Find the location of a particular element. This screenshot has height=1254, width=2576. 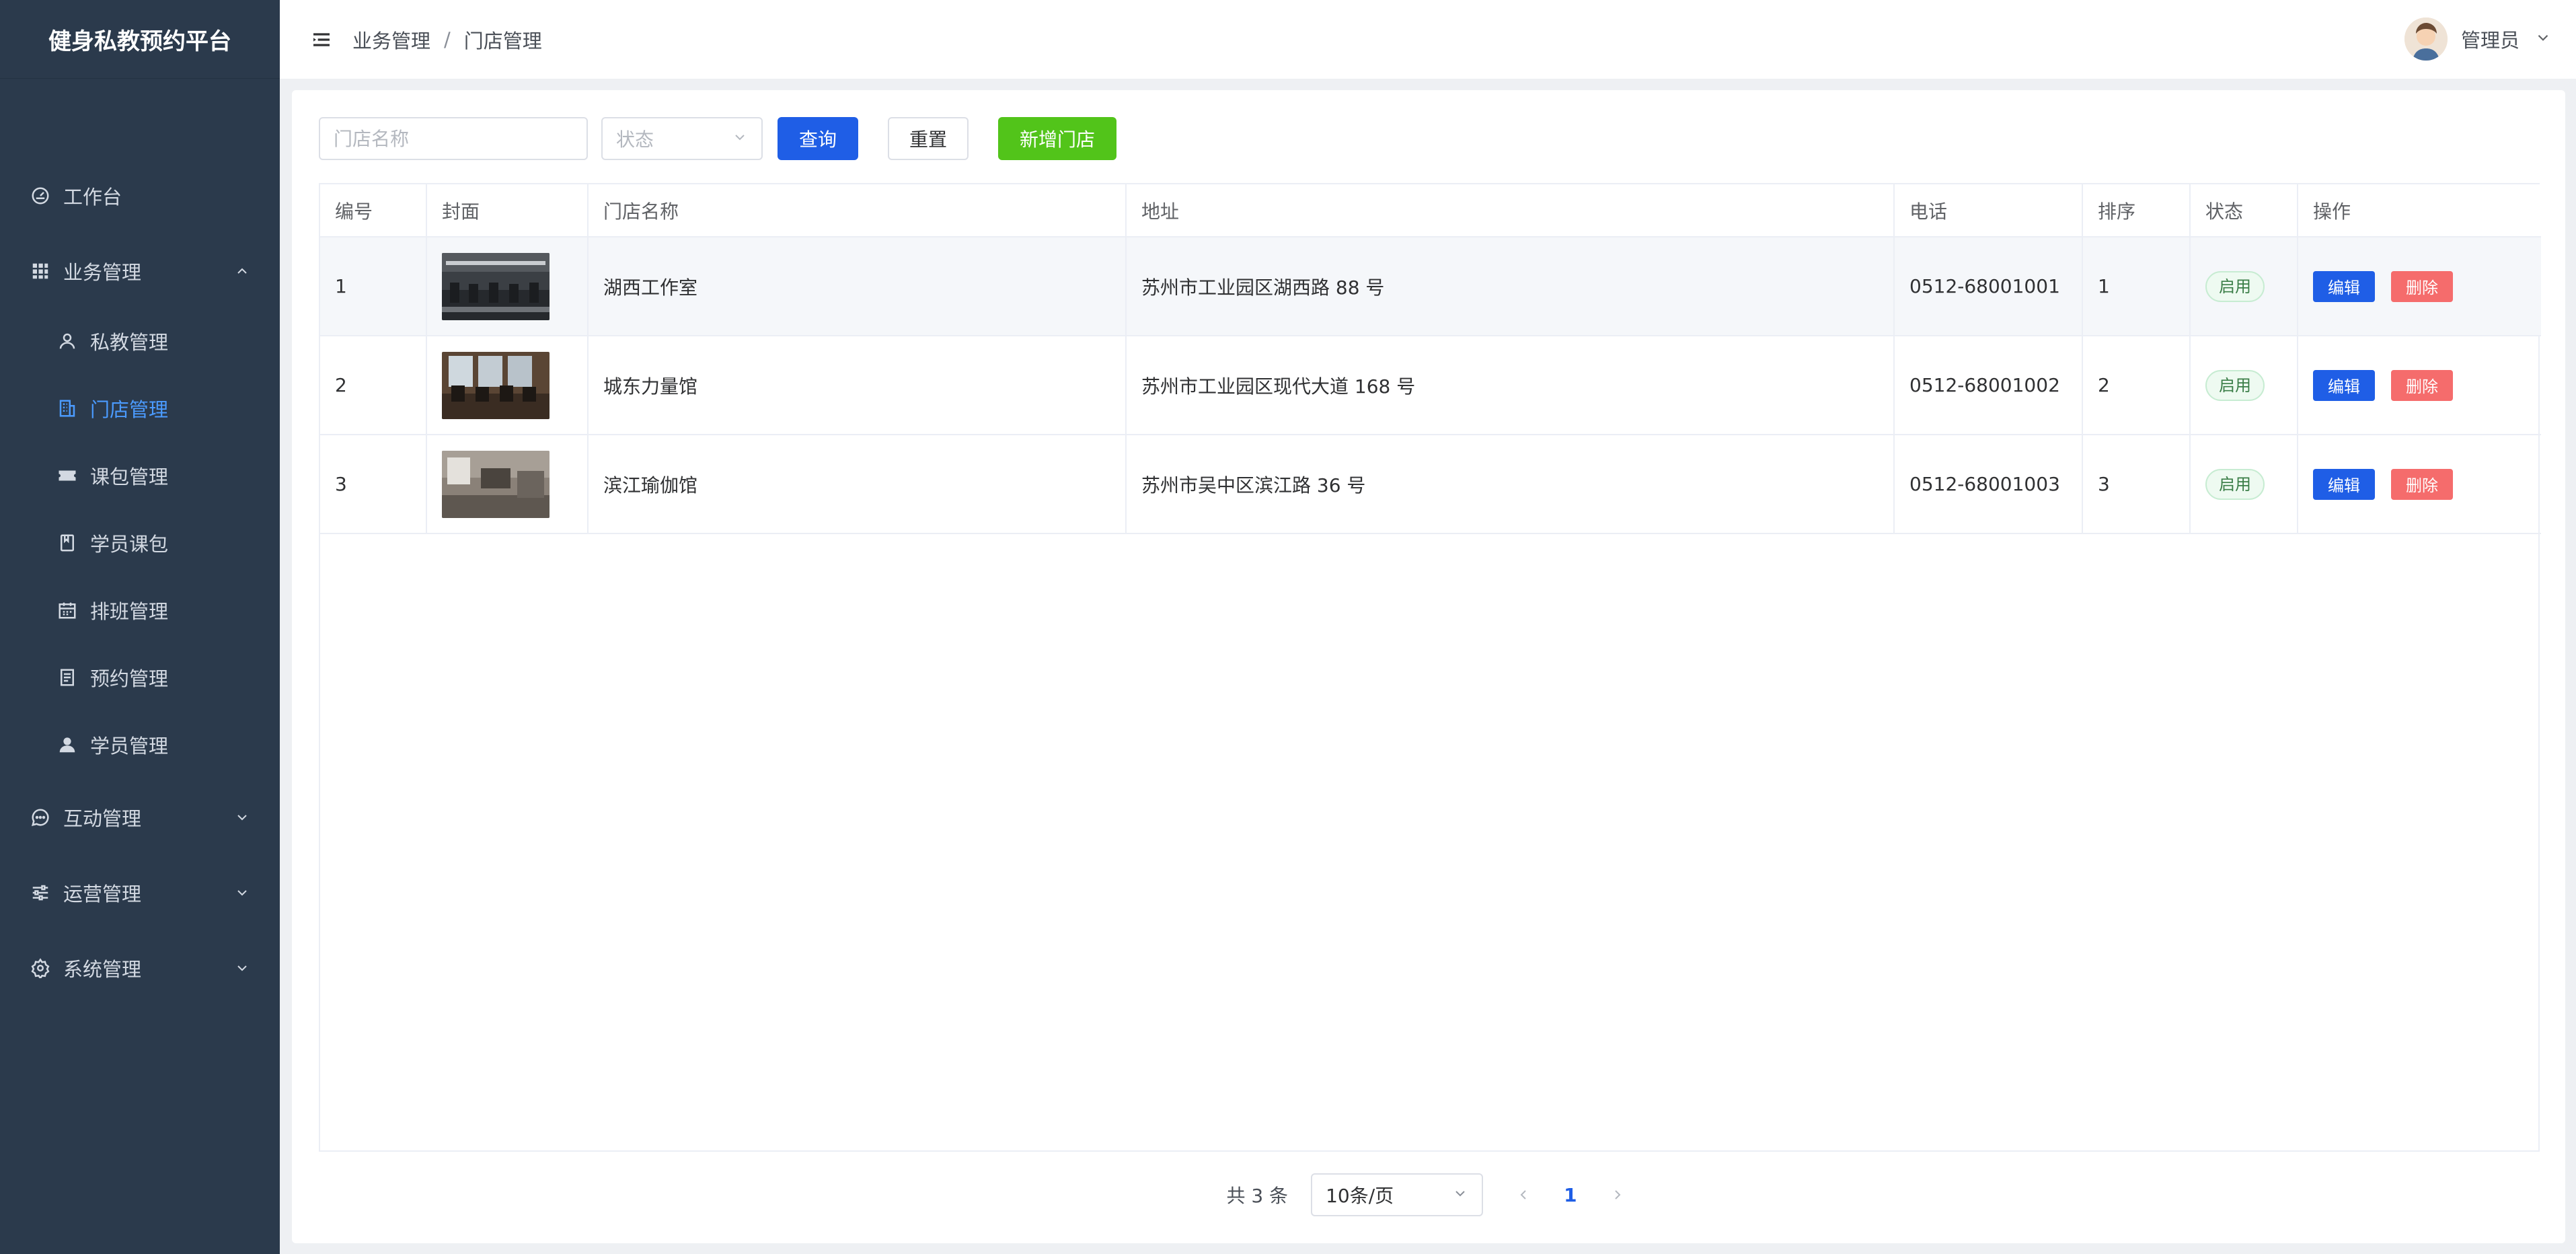

sidebar-item-operations: 运营管理 is located at coordinates (140, 893).